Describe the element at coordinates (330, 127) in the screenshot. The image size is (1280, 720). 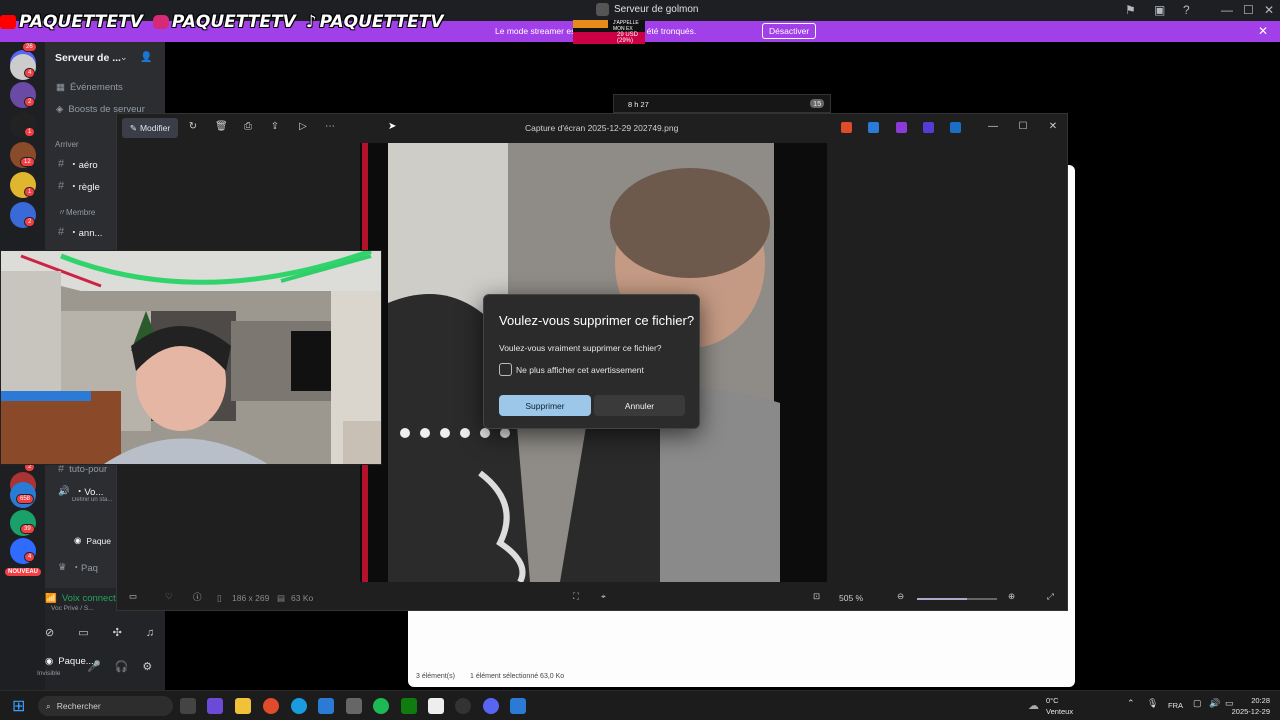
I see `more-icon: ⋯` at that location.